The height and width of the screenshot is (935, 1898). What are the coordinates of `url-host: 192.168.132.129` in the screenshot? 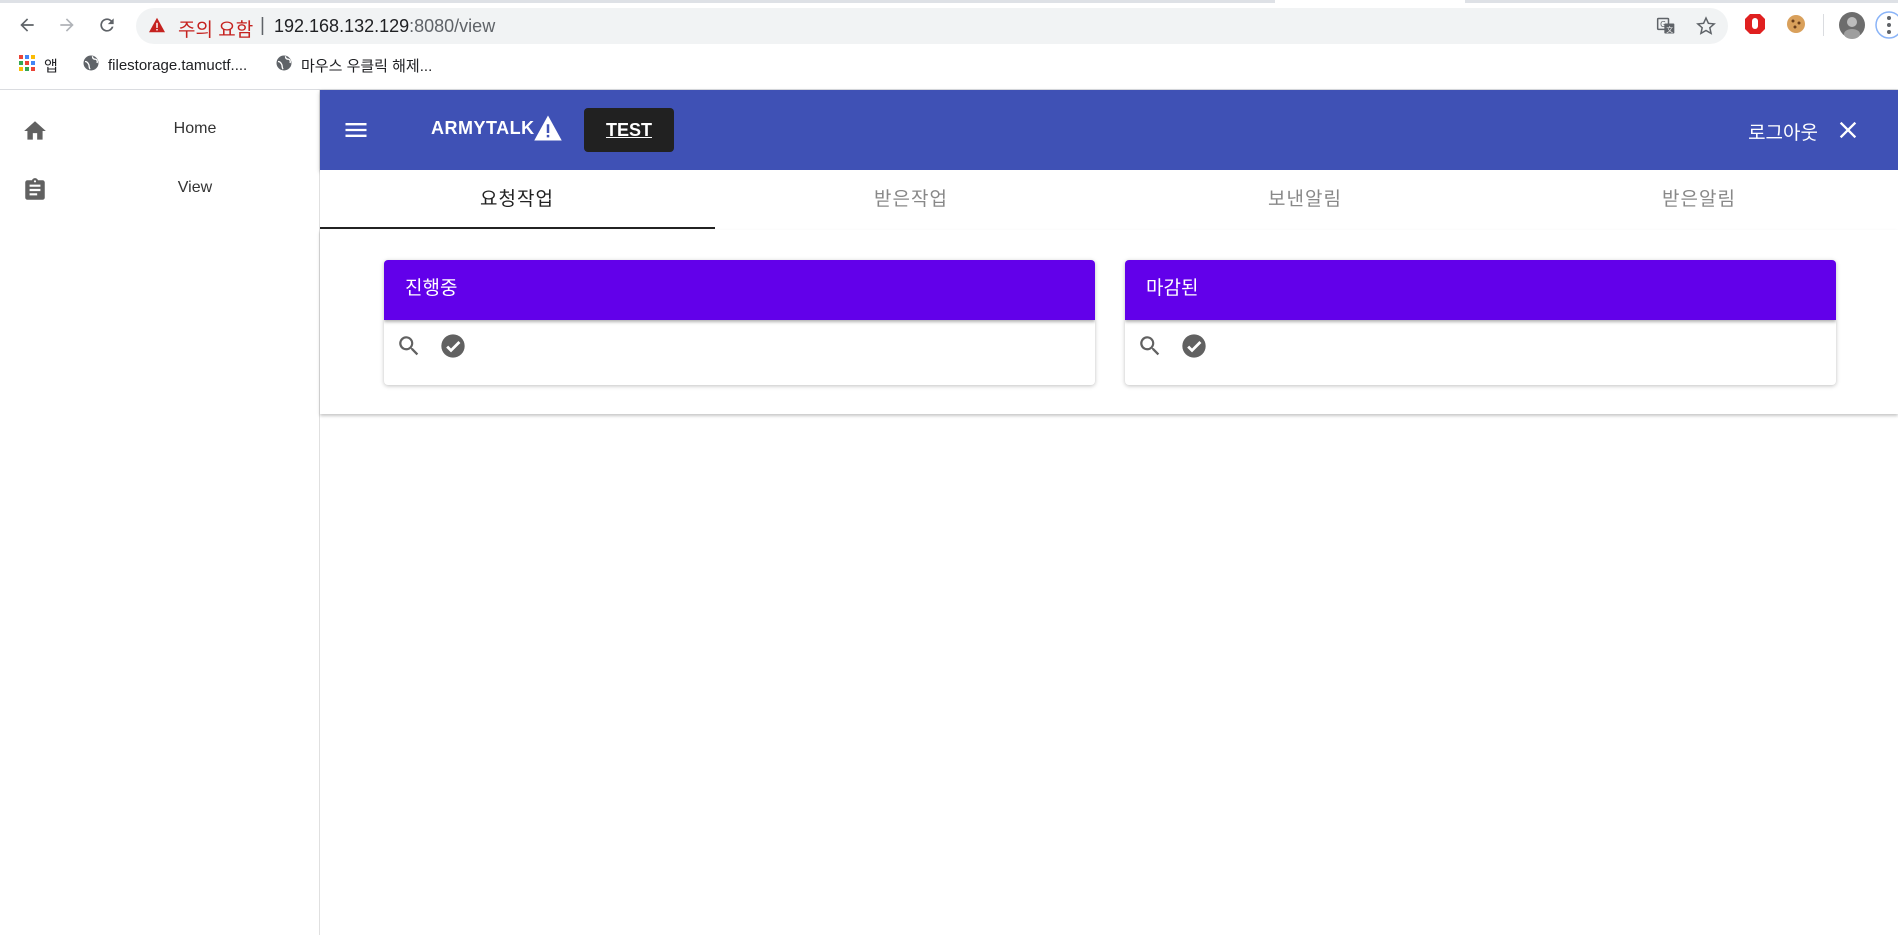 It's located at (342, 26).